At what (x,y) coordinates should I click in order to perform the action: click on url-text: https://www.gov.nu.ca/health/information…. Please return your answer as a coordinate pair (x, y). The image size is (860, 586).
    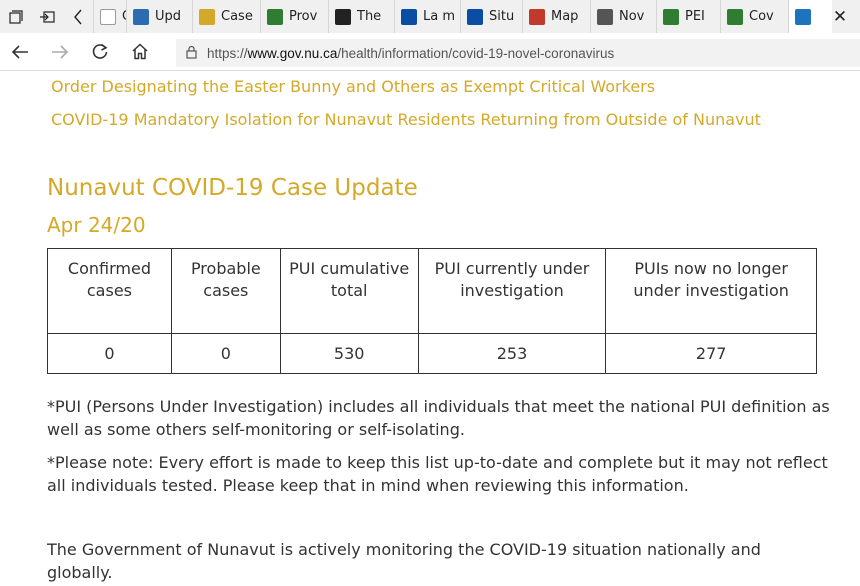
    Looking at the image, I should click on (411, 53).